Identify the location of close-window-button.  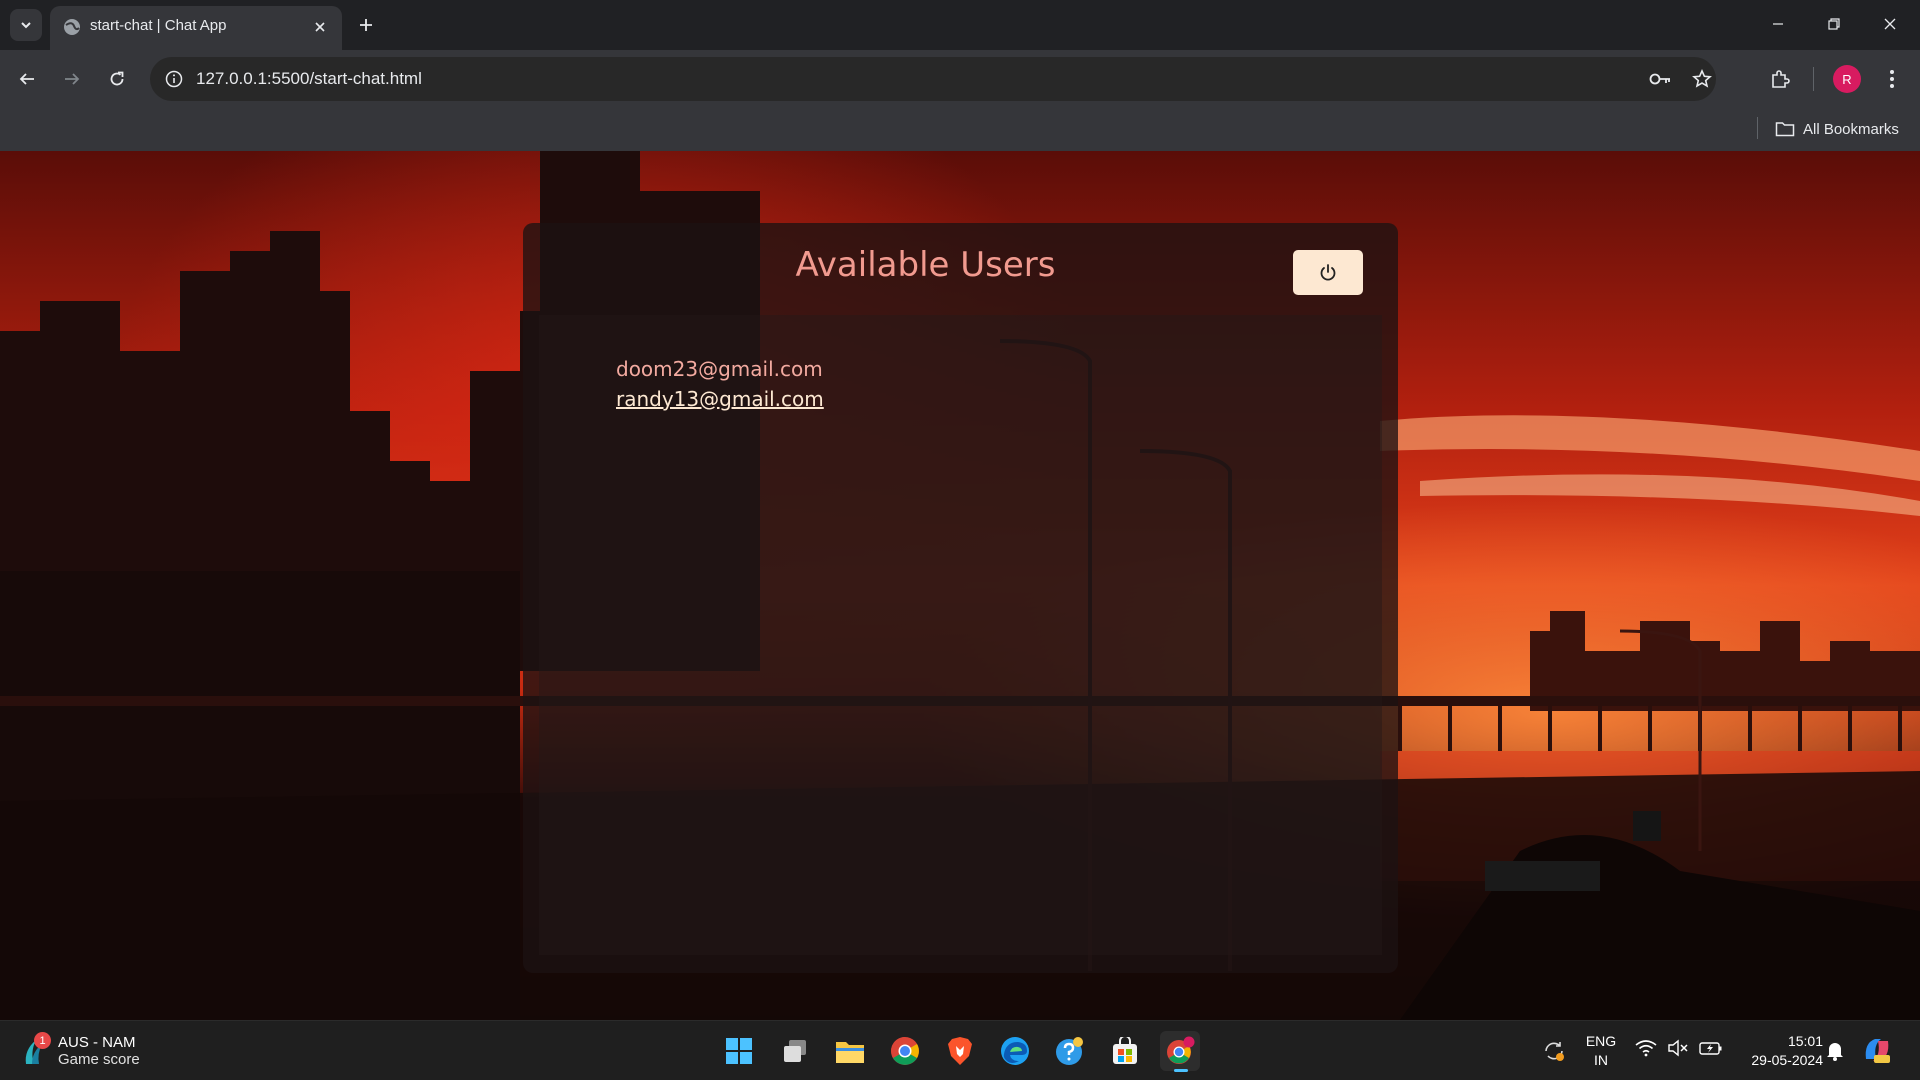
(1890, 24).